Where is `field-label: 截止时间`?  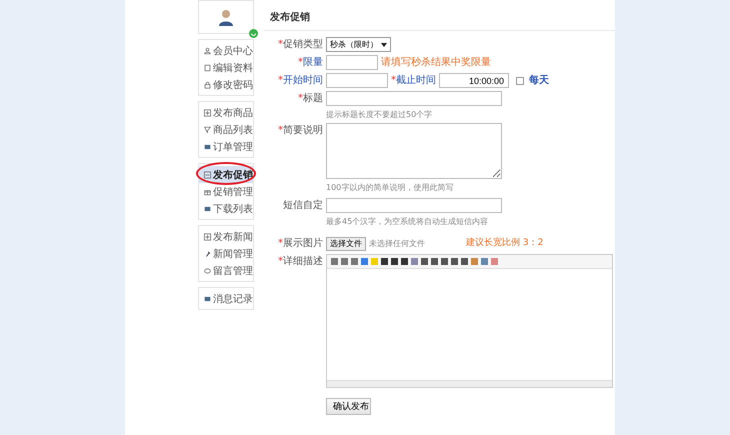 field-label: 截止时间 is located at coordinates (416, 80).